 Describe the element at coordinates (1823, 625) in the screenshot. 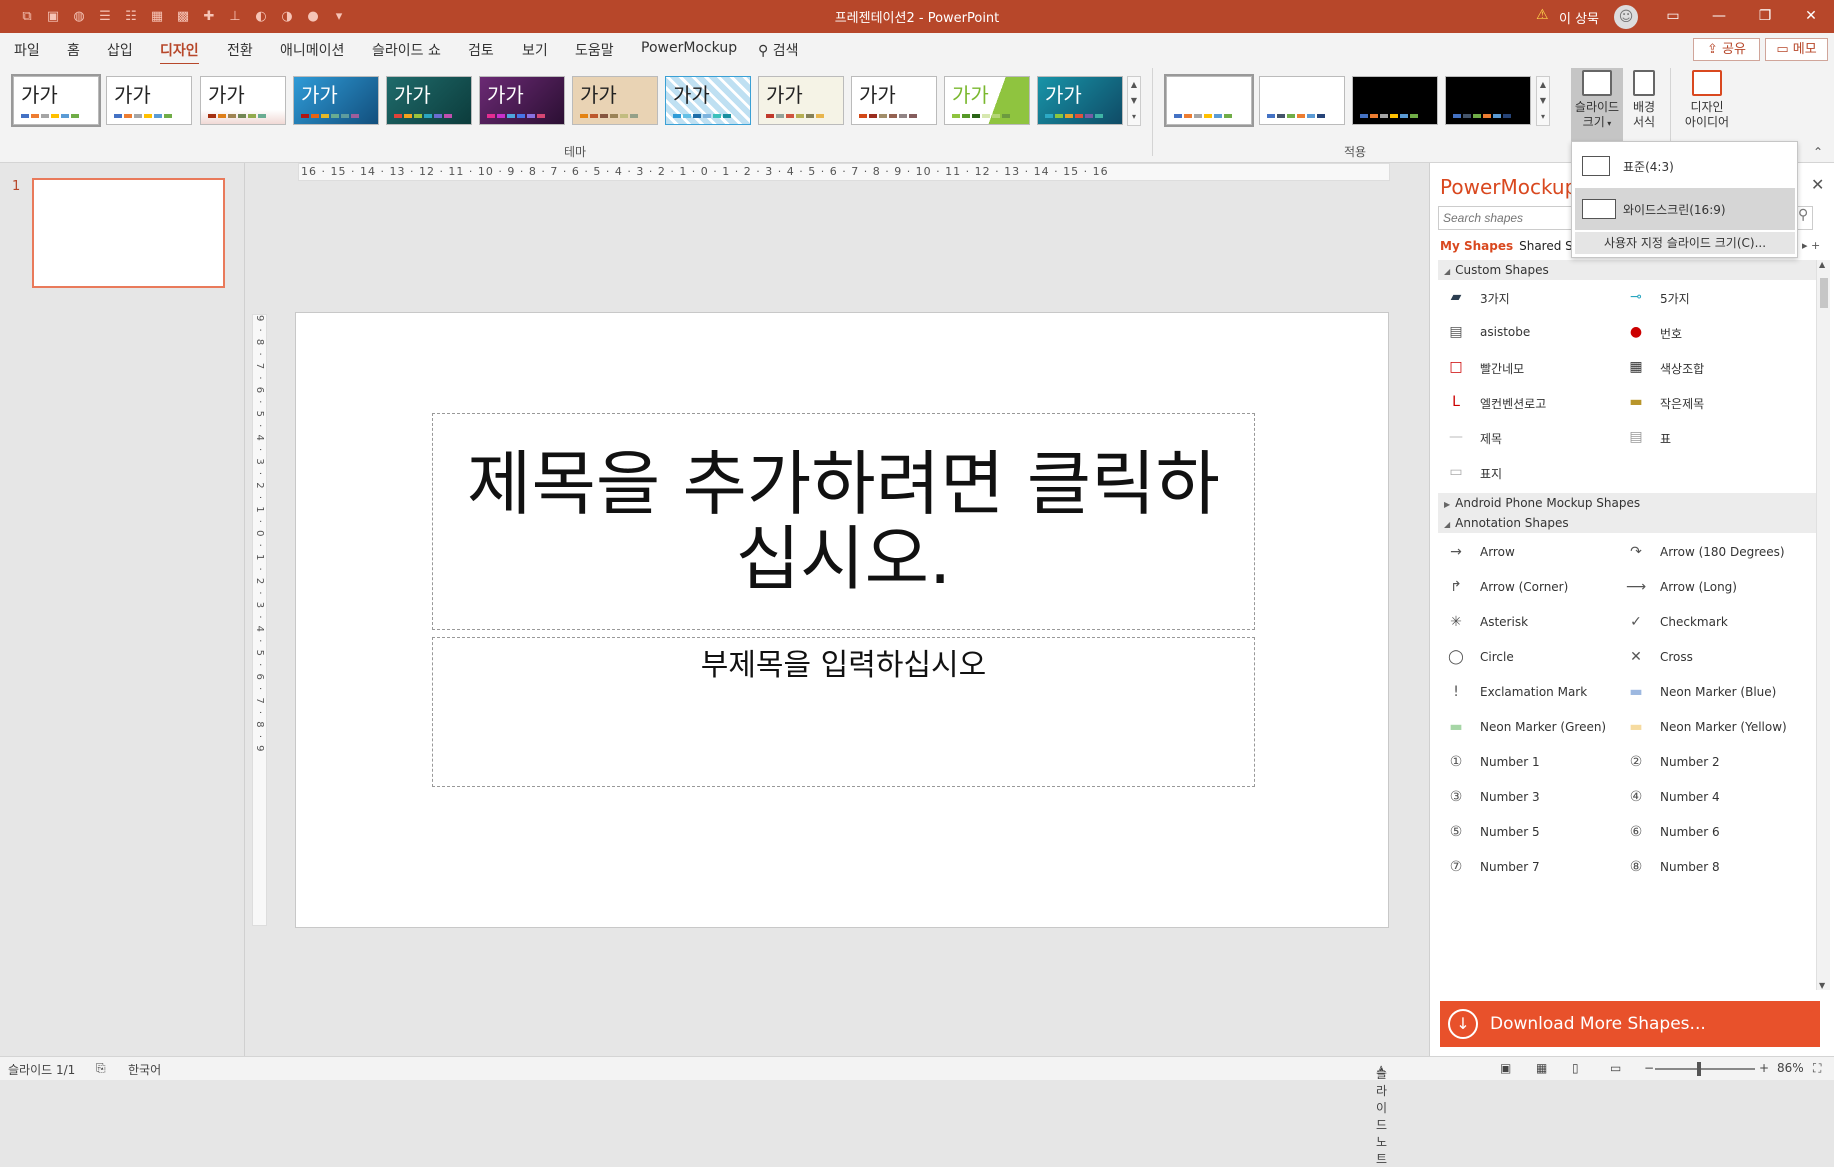

I see `shape-list-scrollbar: ▲ ▼` at that location.